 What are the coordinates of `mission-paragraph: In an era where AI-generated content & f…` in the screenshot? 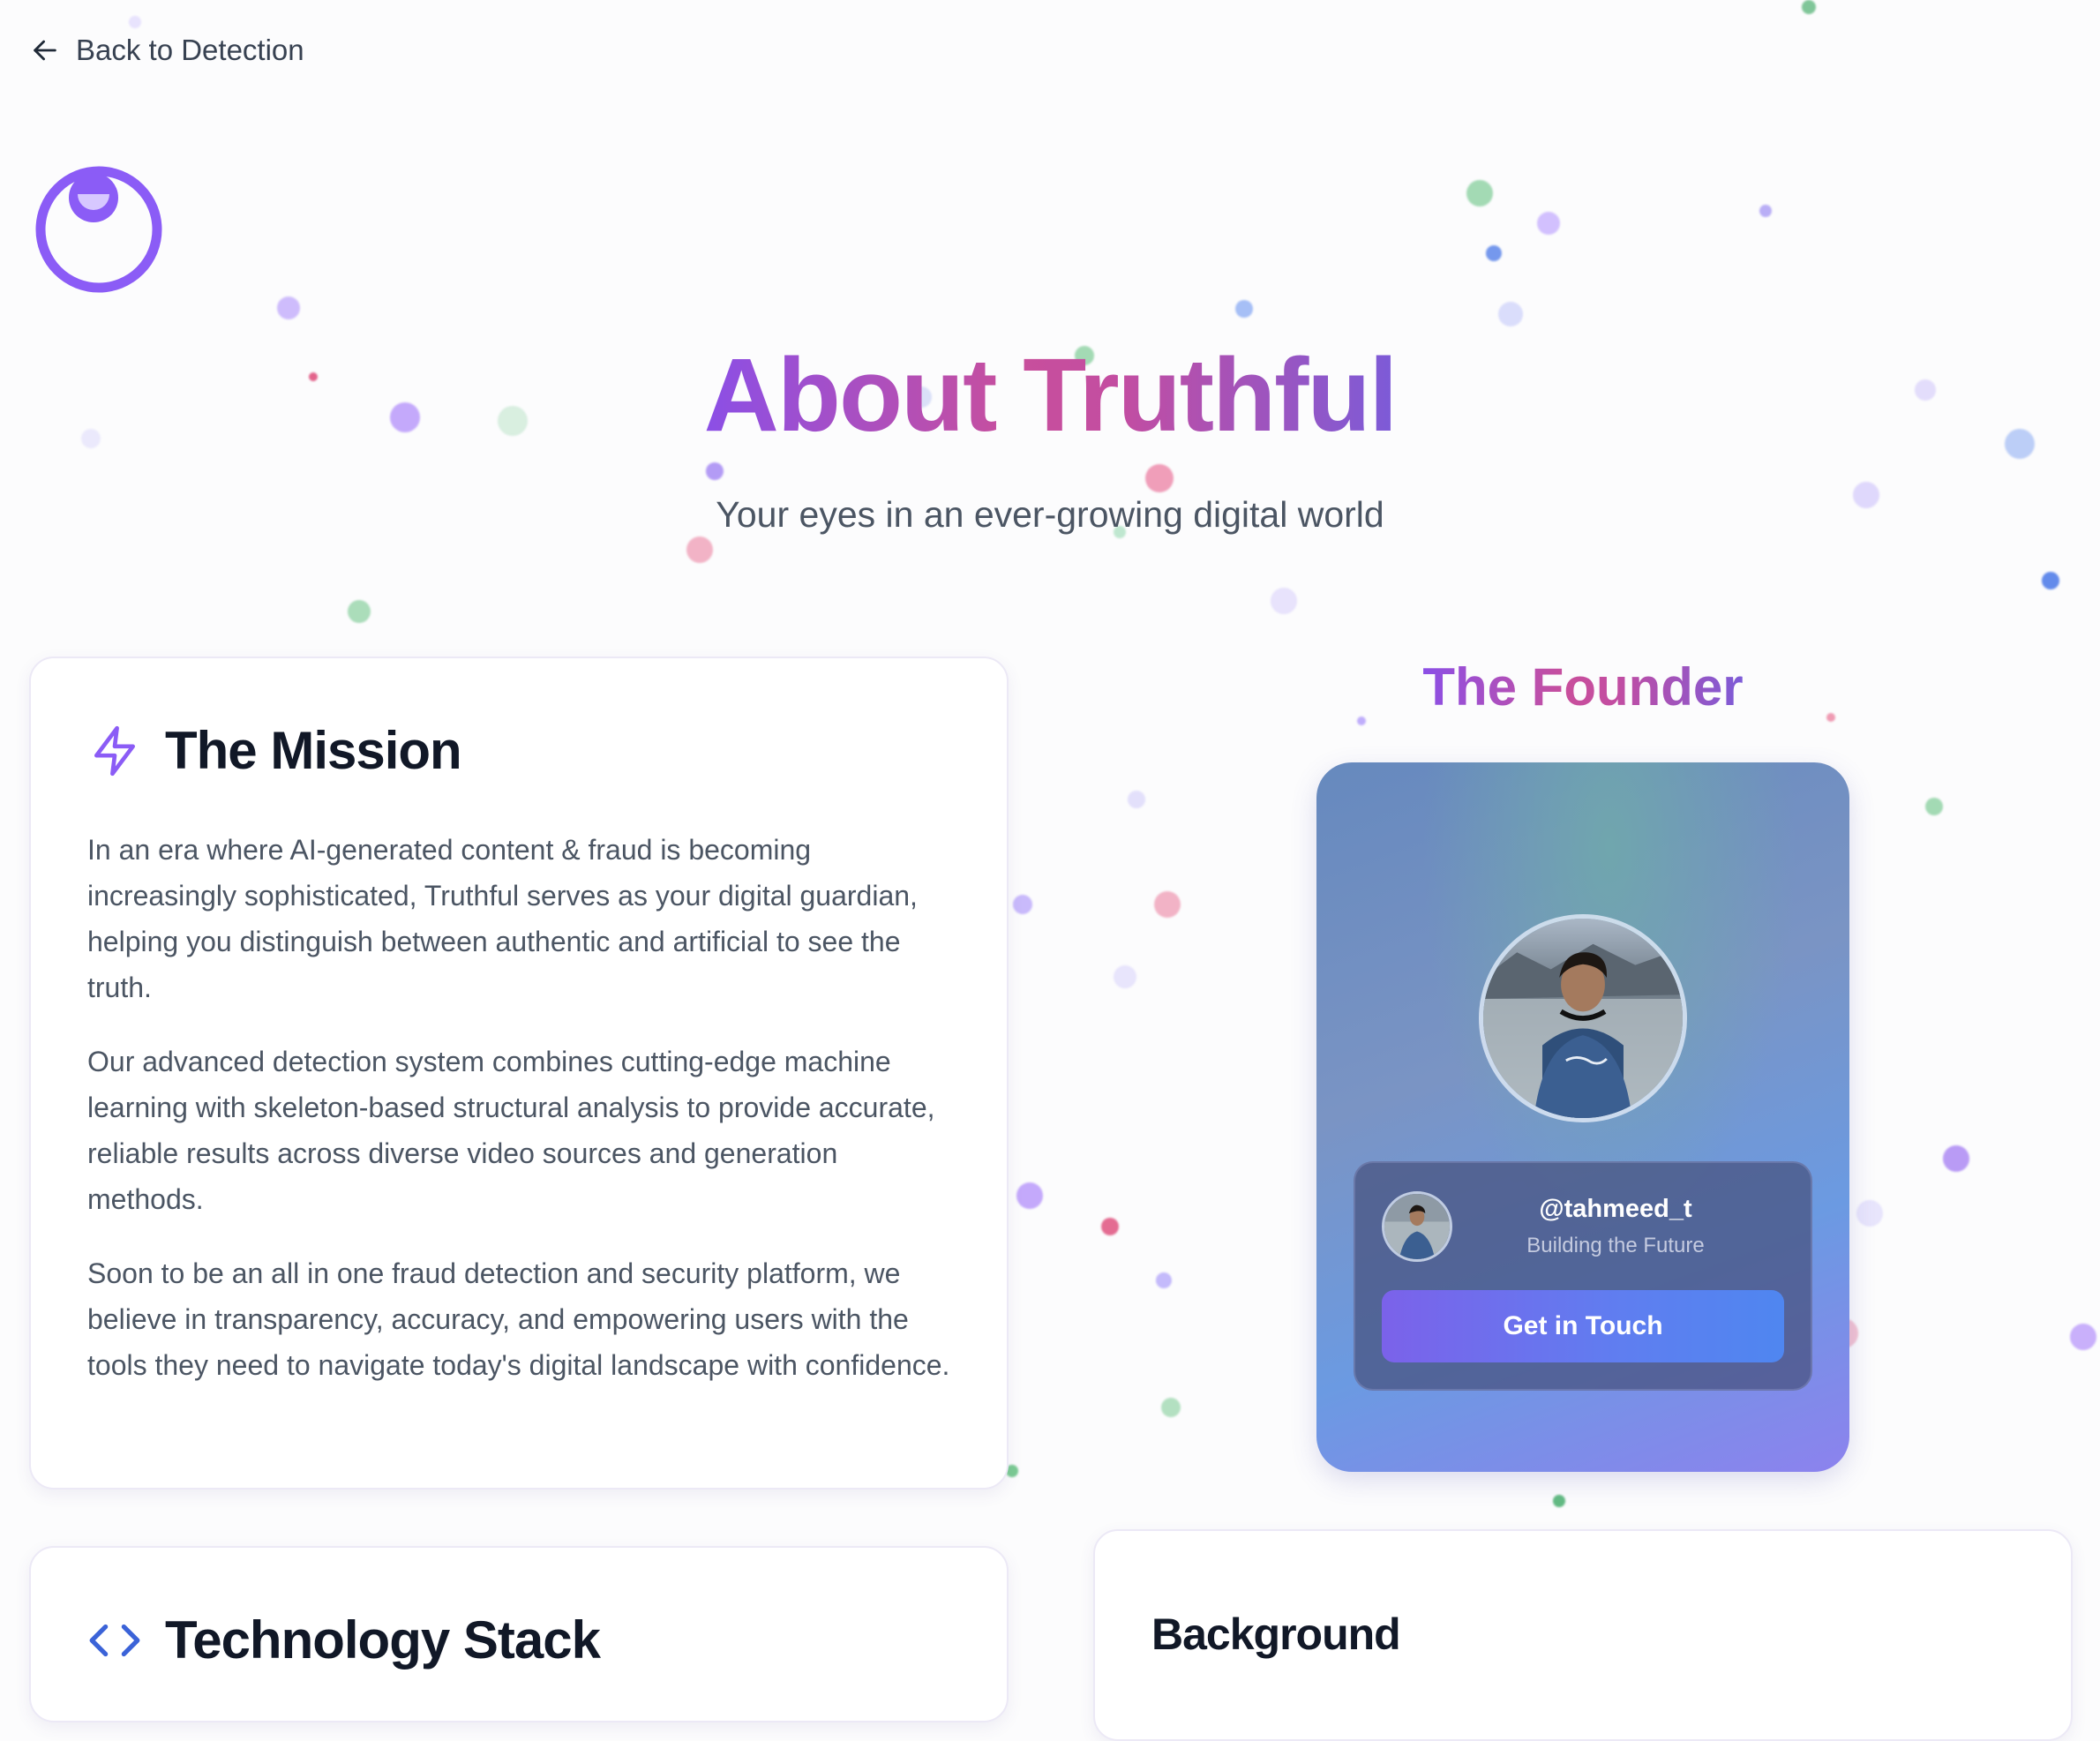 It's located at (502, 919).